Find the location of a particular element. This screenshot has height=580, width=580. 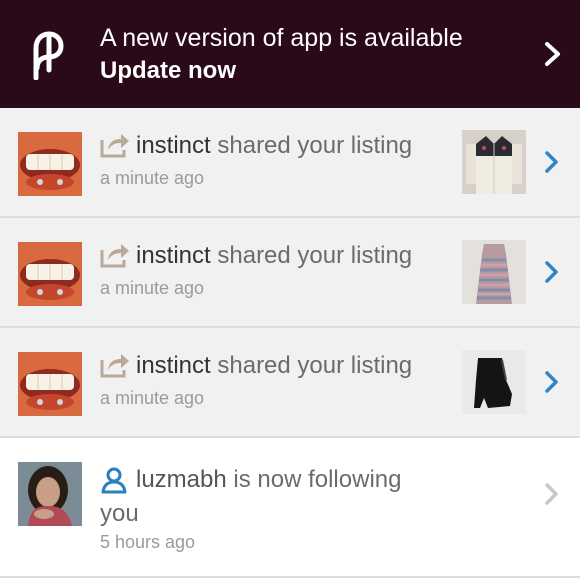

username-link: luzmabh is located at coordinates (181, 479).